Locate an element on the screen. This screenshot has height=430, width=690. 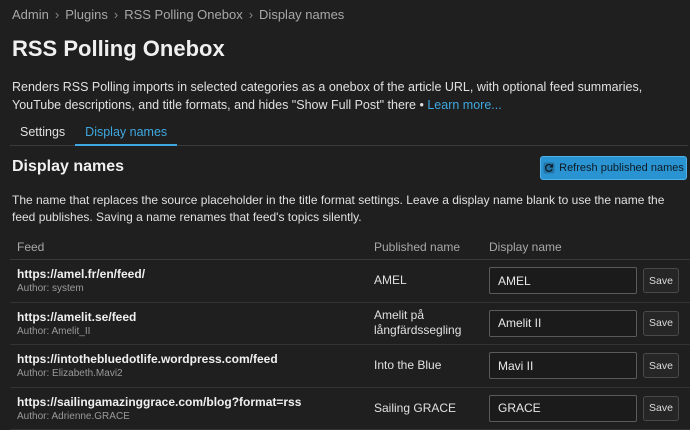
published-name: Into the Blue is located at coordinates (408, 365).